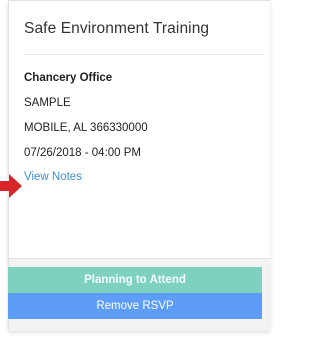 Image resolution: width=320 pixels, height=339 pixels. What do you see at coordinates (53, 177) in the screenshot?
I see `view-notes-link: View Notes` at bounding box center [53, 177].